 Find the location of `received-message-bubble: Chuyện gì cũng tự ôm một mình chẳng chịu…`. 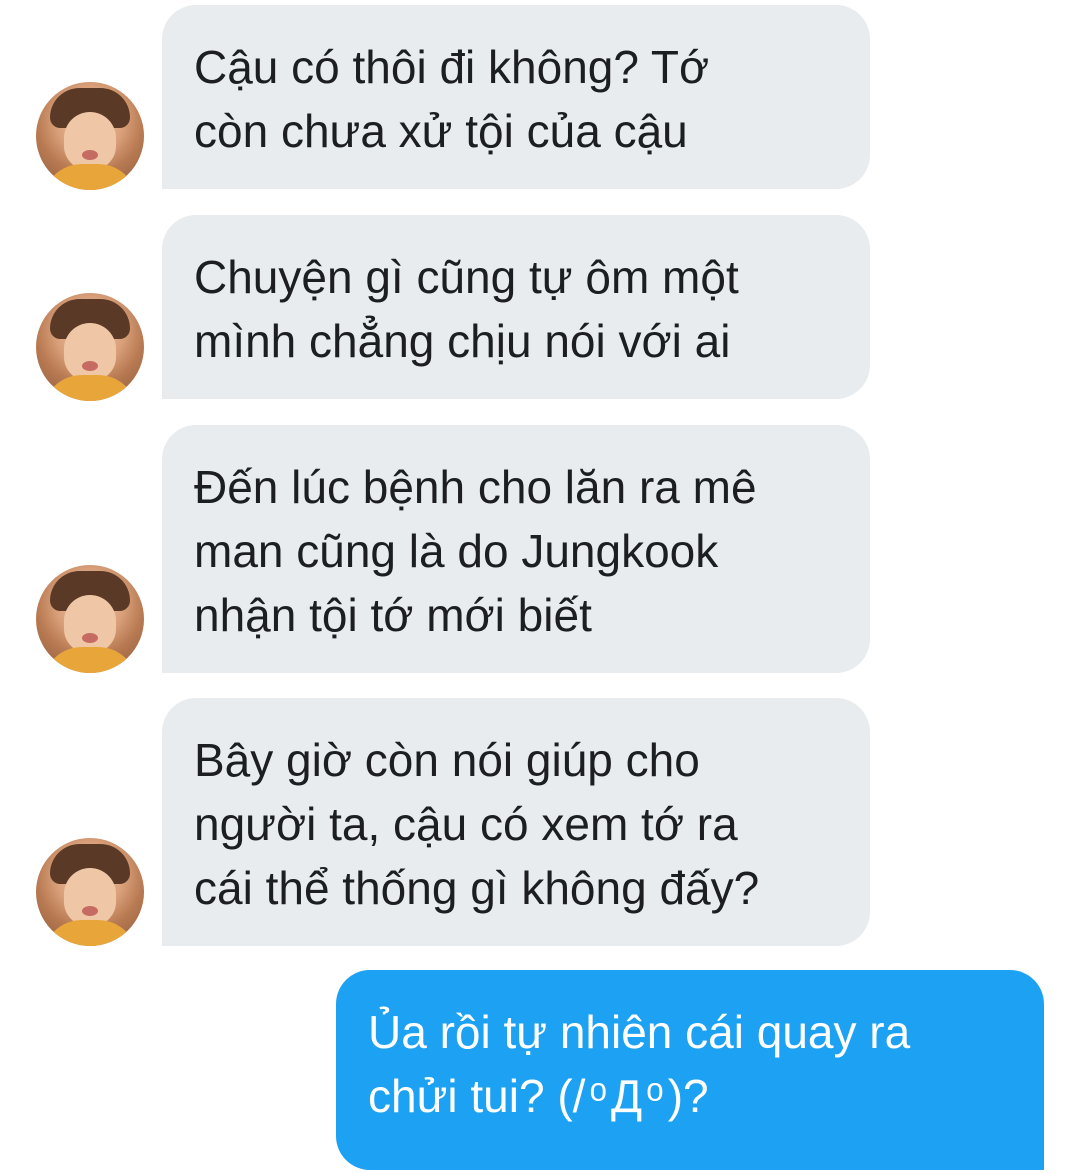

received-message-bubble: Chuyện gì cũng tự ôm một mình chẳng chịu… is located at coordinates (516, 307).